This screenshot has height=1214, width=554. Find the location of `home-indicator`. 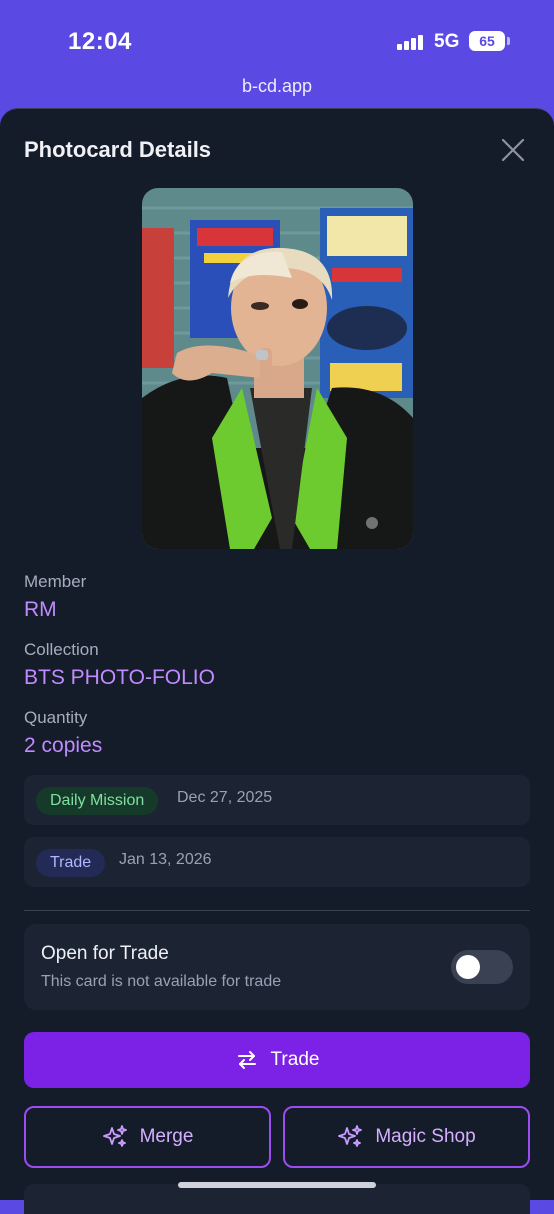

home-indicator is located at coordinates (277, 1185).